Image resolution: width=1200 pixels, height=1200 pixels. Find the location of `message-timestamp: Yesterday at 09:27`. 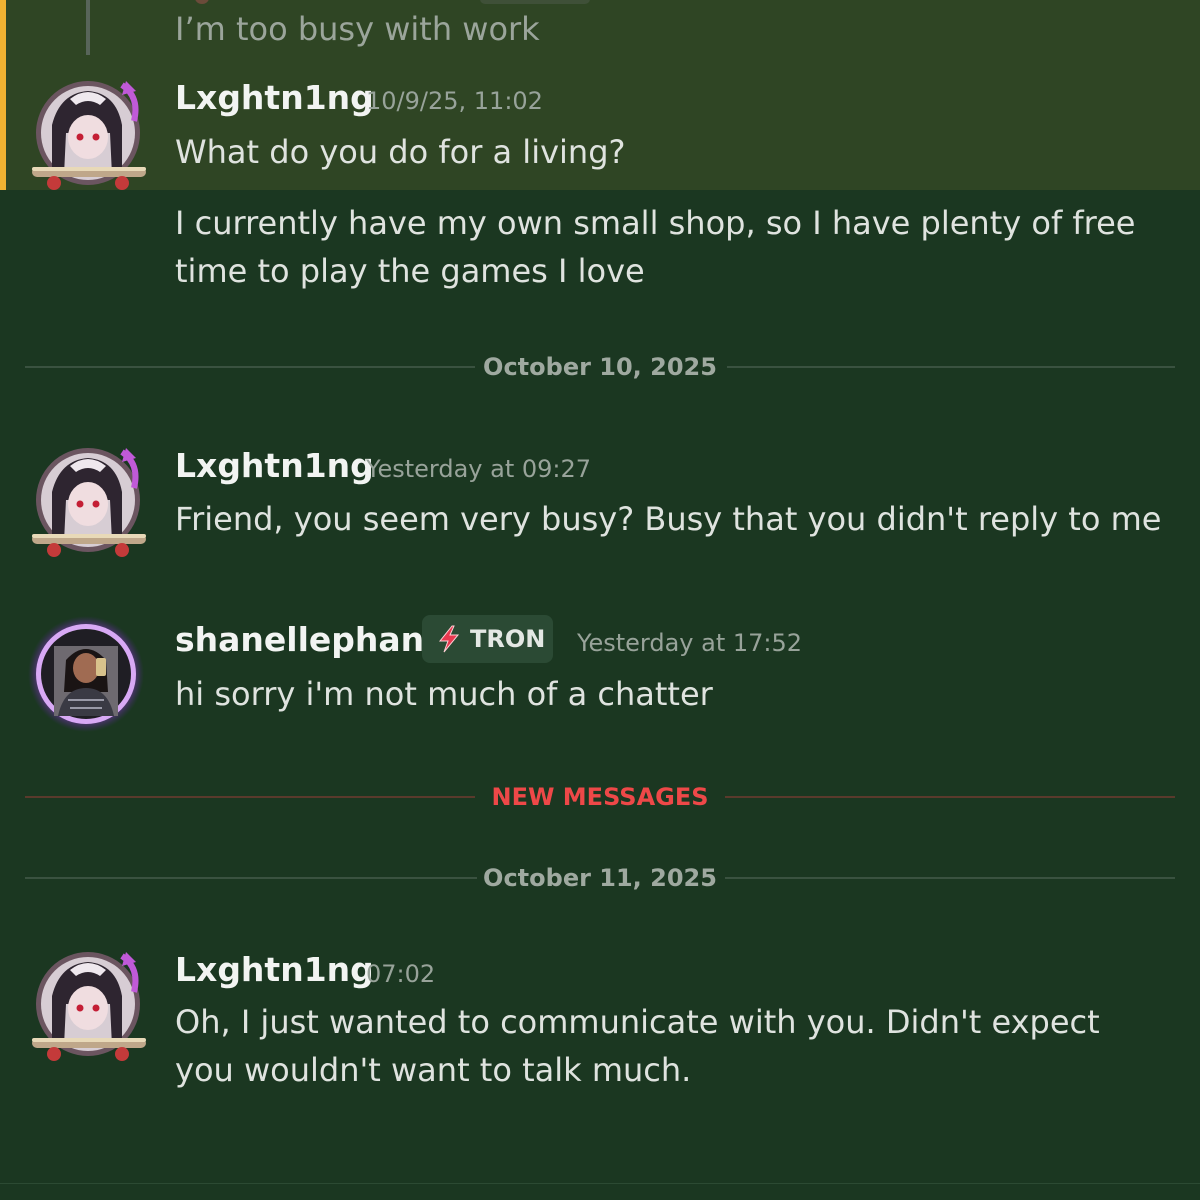

message-timestamp: Yesterday at 09:27 is located at coordinates (479, 469).